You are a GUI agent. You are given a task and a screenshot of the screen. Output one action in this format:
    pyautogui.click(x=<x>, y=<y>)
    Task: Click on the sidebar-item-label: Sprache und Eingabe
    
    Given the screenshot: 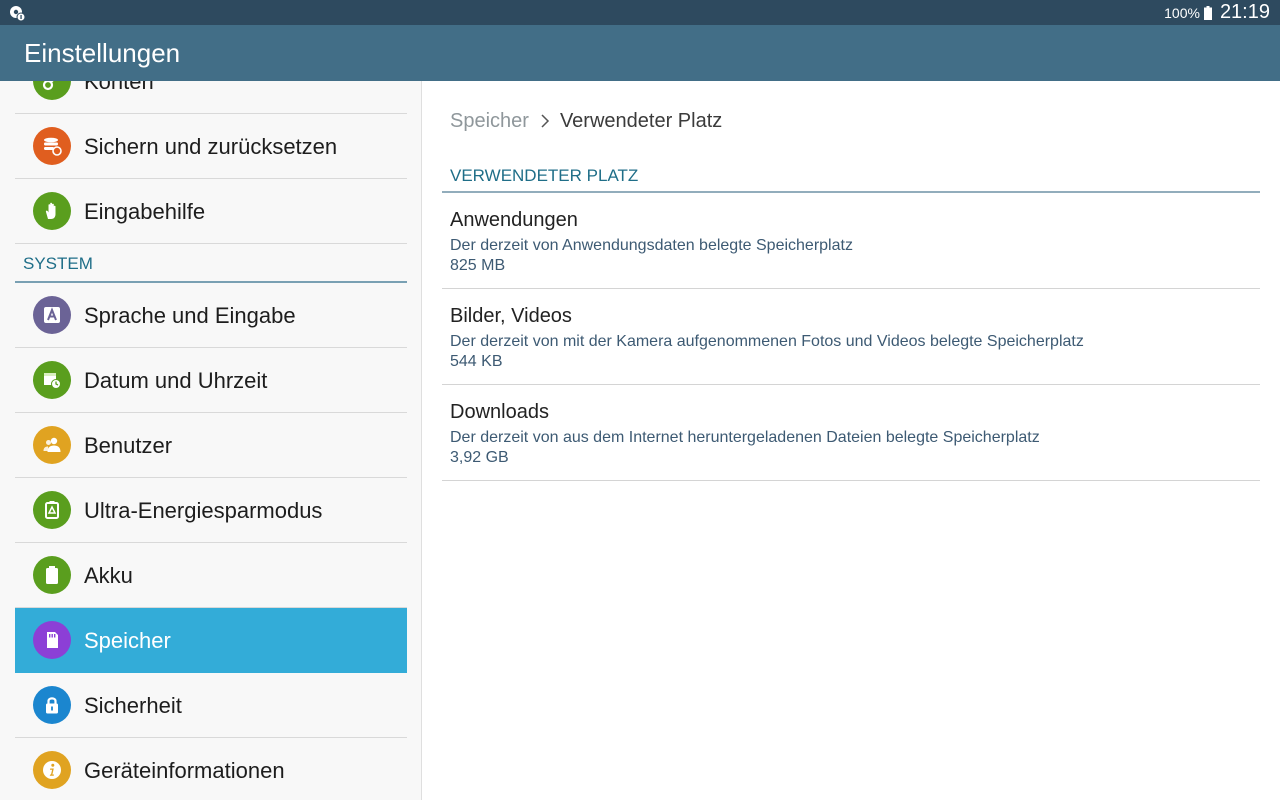 What is the action you would take?
    pyautogui.click(x=190, y=315)
    